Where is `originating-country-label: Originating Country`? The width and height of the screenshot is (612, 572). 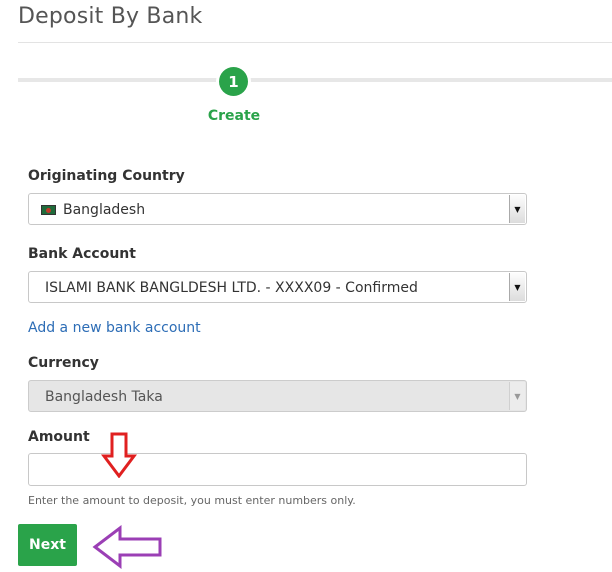
originating-country-label: Originating Country is located at coordinates (106, 176).